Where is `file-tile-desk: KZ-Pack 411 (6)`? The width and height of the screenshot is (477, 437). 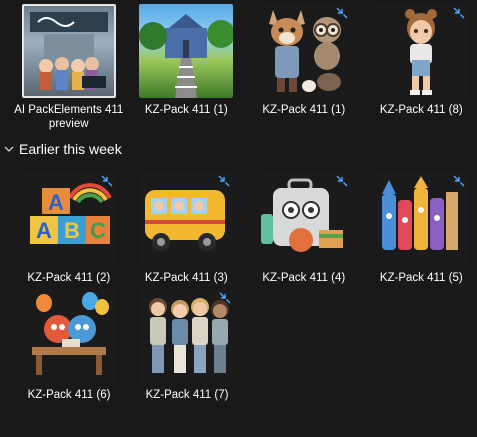
file-tile-desk: KZ-Pack 411 (6) is located at coordinates (69, 343).